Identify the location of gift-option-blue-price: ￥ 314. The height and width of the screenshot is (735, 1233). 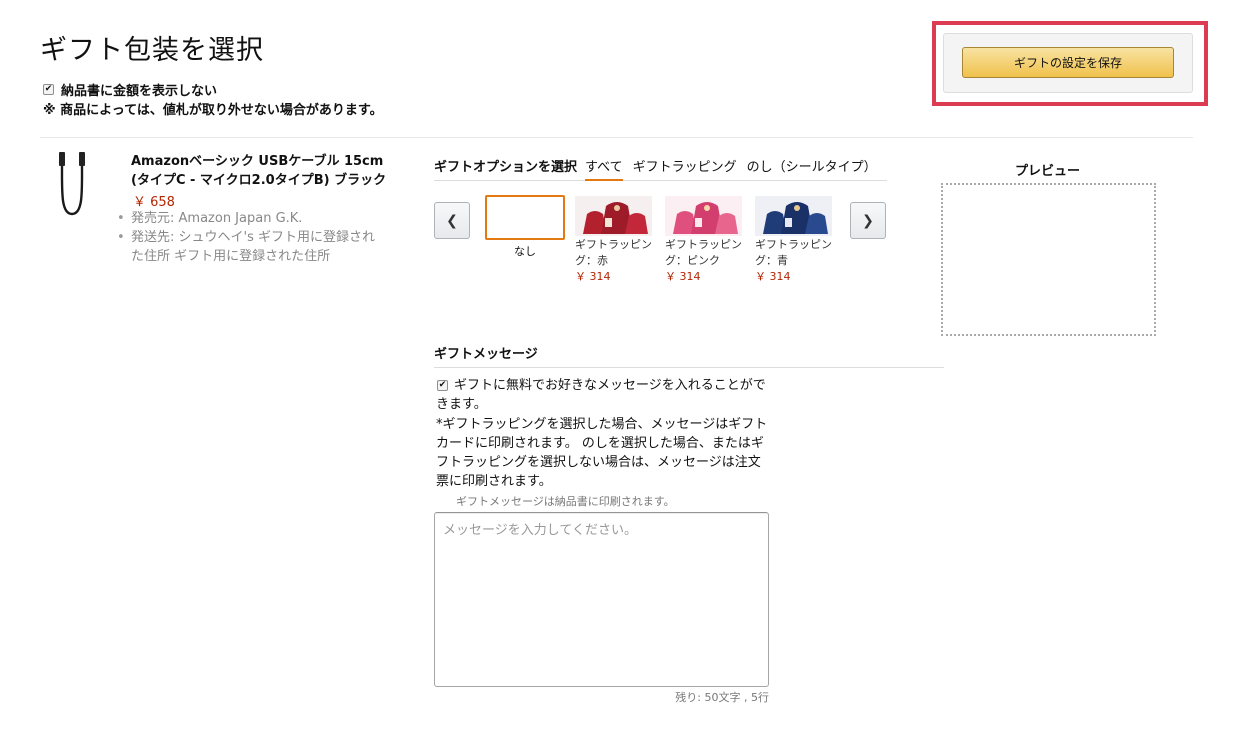
(773, 276).